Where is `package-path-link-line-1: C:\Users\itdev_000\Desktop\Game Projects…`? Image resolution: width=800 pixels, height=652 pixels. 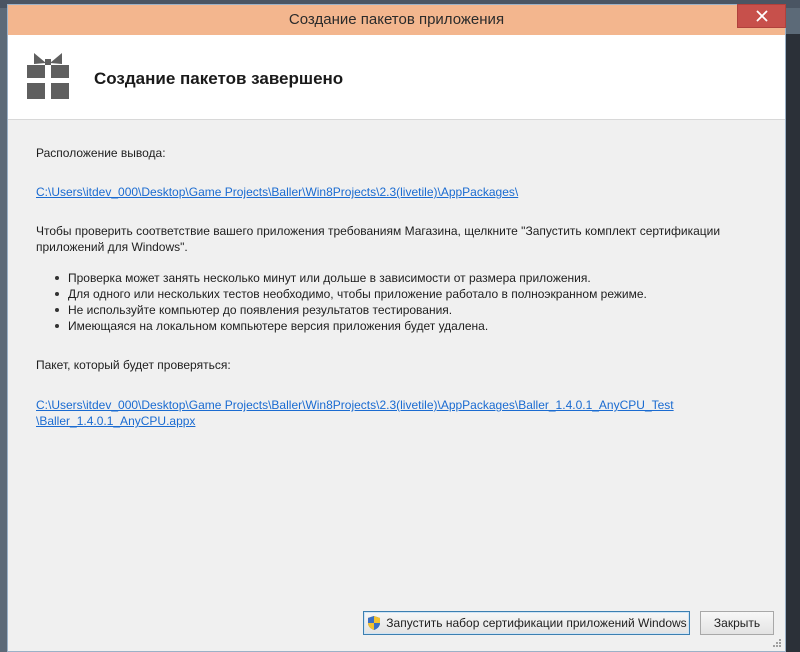 package-path-link-line-1: C:\Users\itdev_000\Desktop\Game Projects… is located at coordinates (355, 405).